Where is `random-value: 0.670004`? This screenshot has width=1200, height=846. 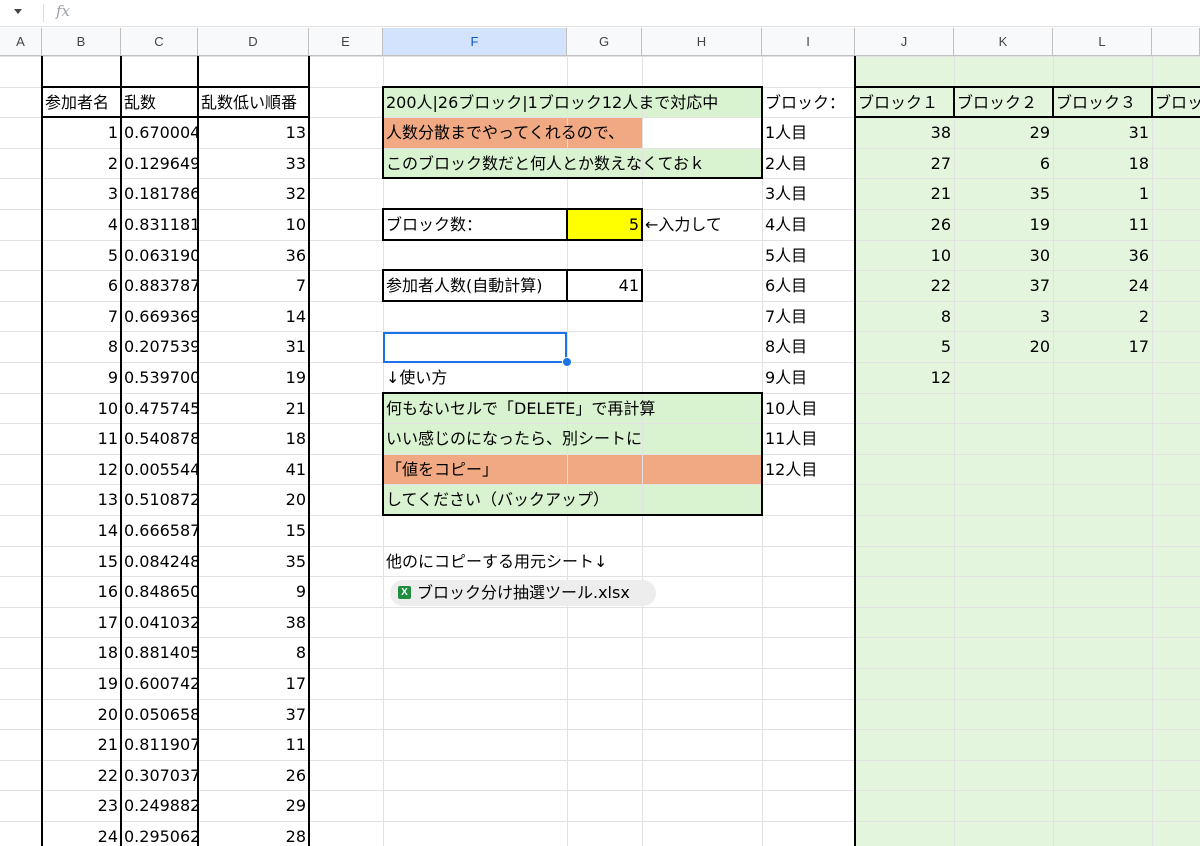
random-value: 0.670004 is located at coordinates (161, 133).